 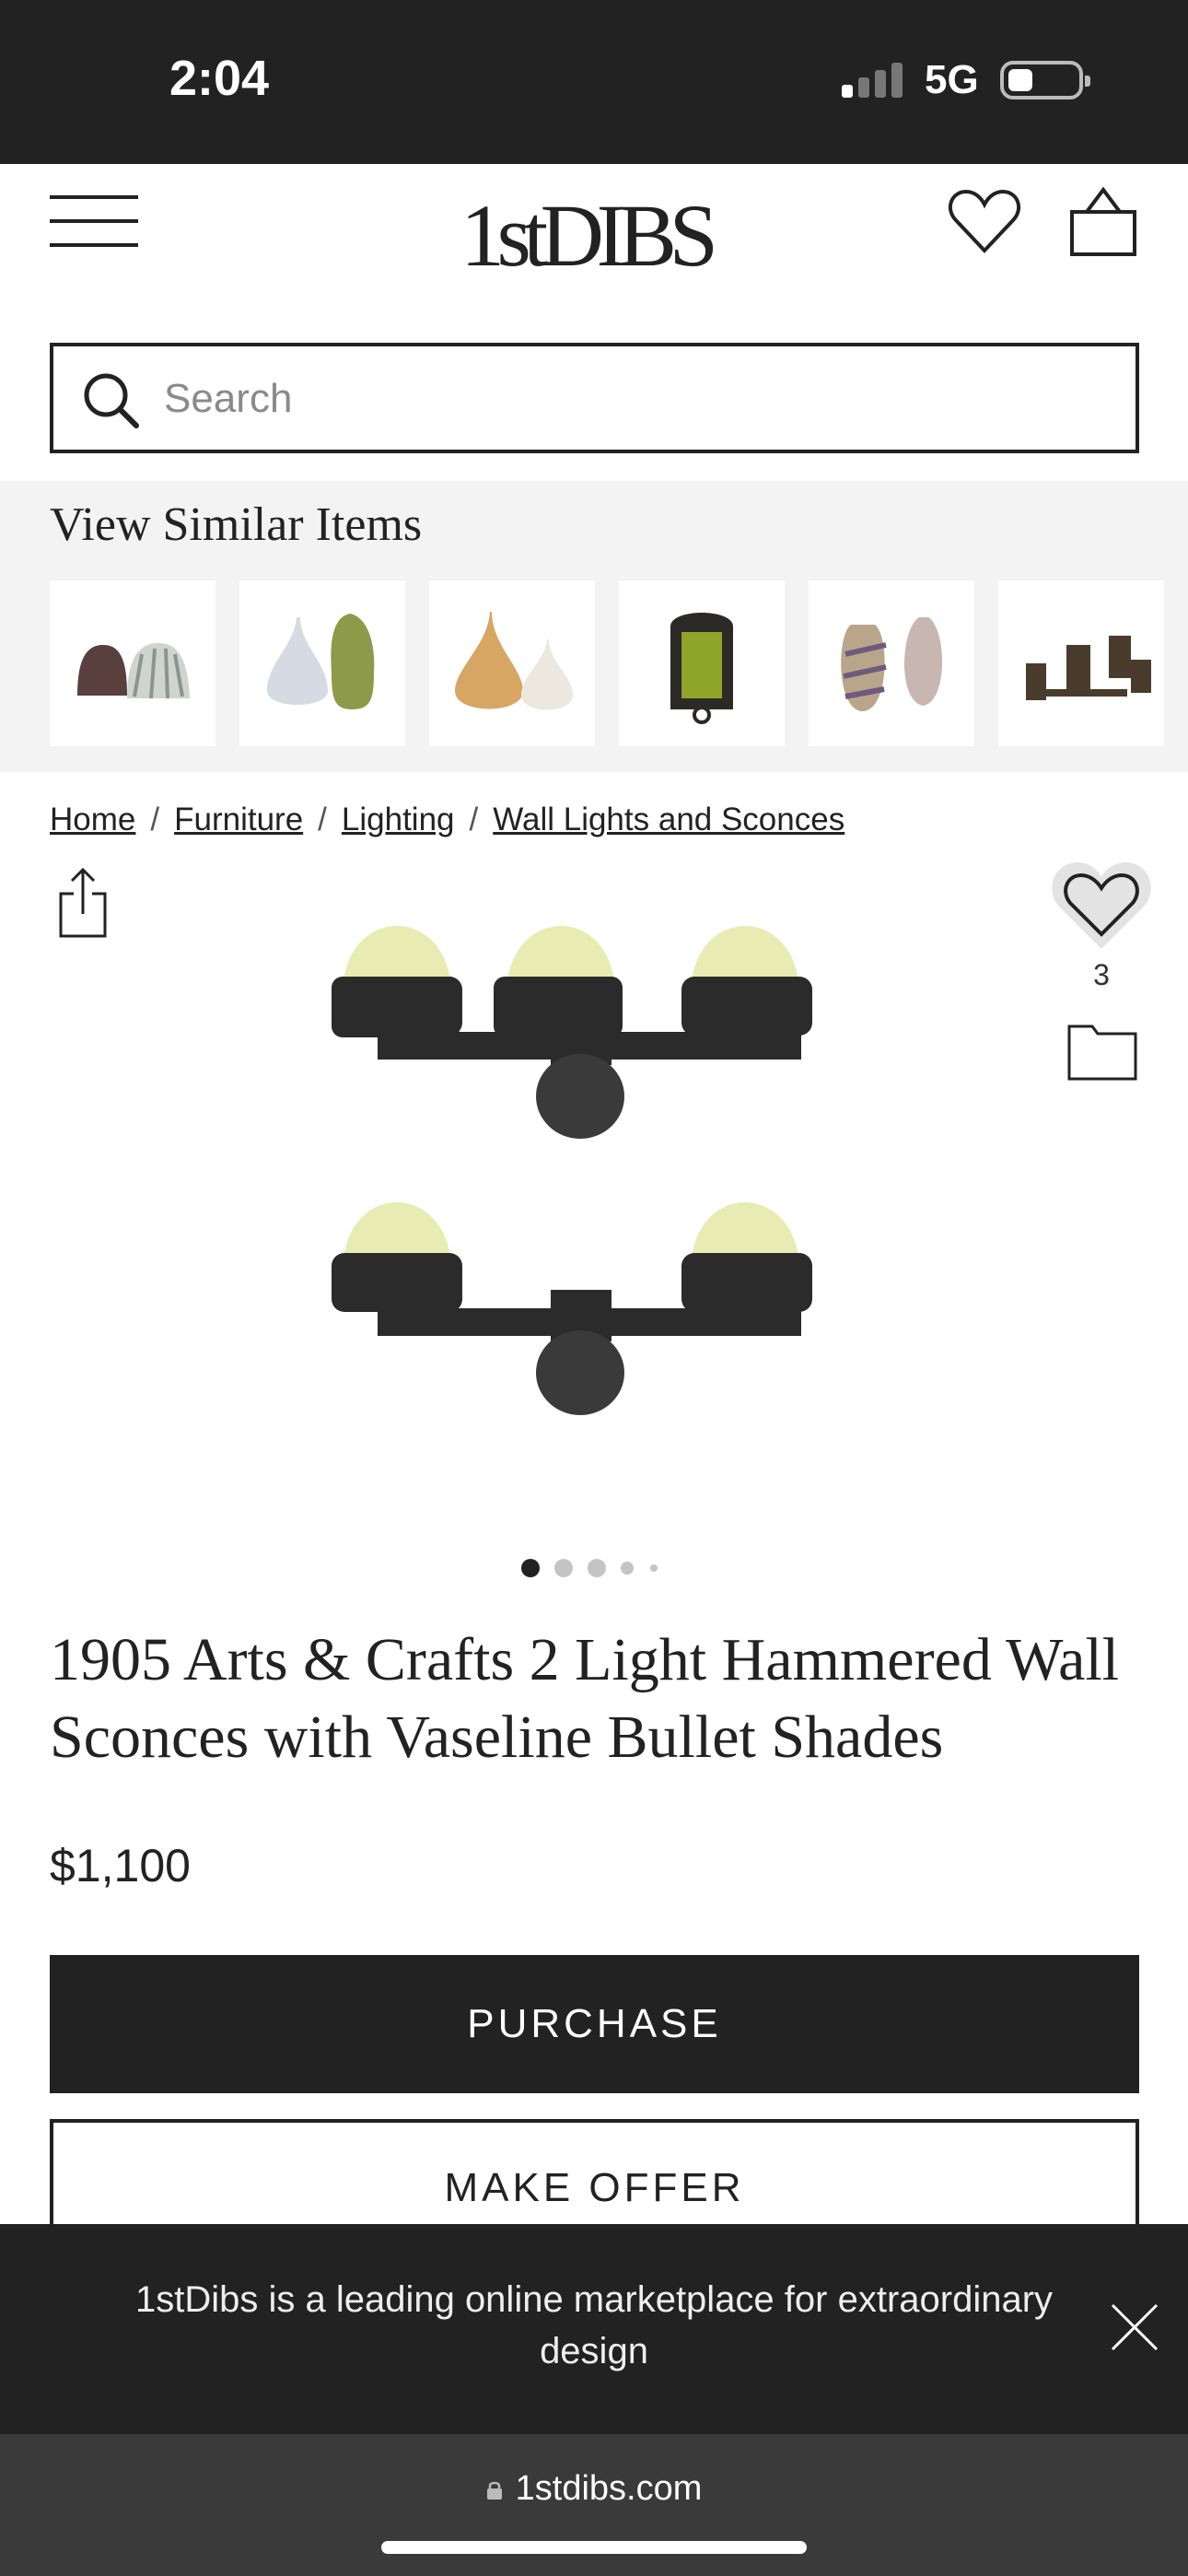 I want to click on brand-logo: 1stDIBS, so click(x=594, y=228).